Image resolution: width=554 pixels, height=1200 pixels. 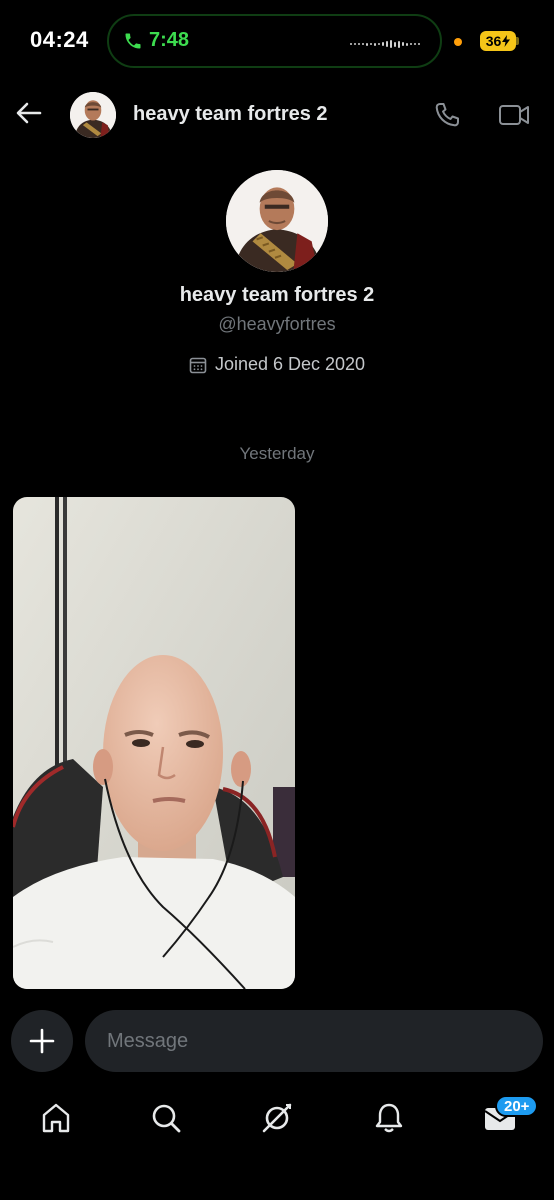 I want to click on search-icon, so click(x=166, y=1118).